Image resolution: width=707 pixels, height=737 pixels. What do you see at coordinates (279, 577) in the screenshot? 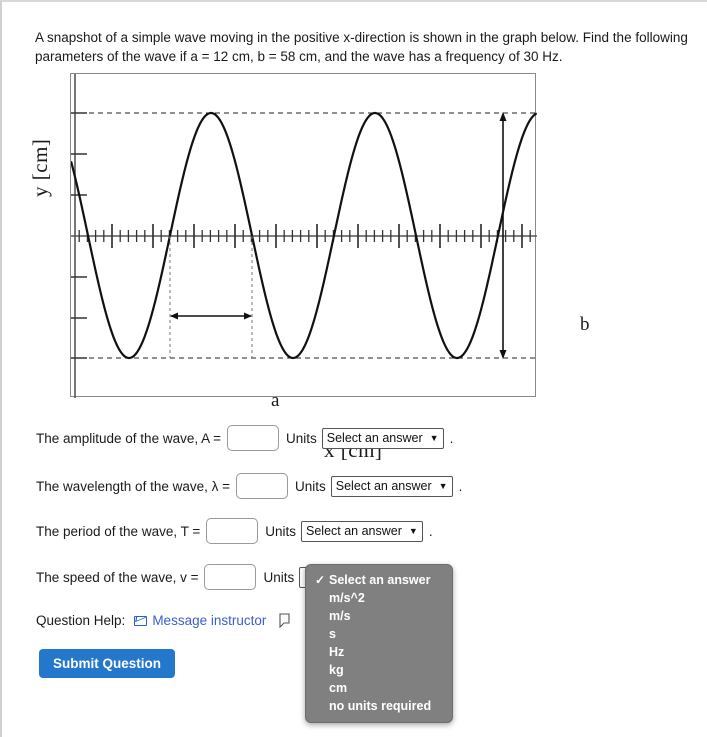
I see `speed-units-text: Units` at bounding box center [279, 577].